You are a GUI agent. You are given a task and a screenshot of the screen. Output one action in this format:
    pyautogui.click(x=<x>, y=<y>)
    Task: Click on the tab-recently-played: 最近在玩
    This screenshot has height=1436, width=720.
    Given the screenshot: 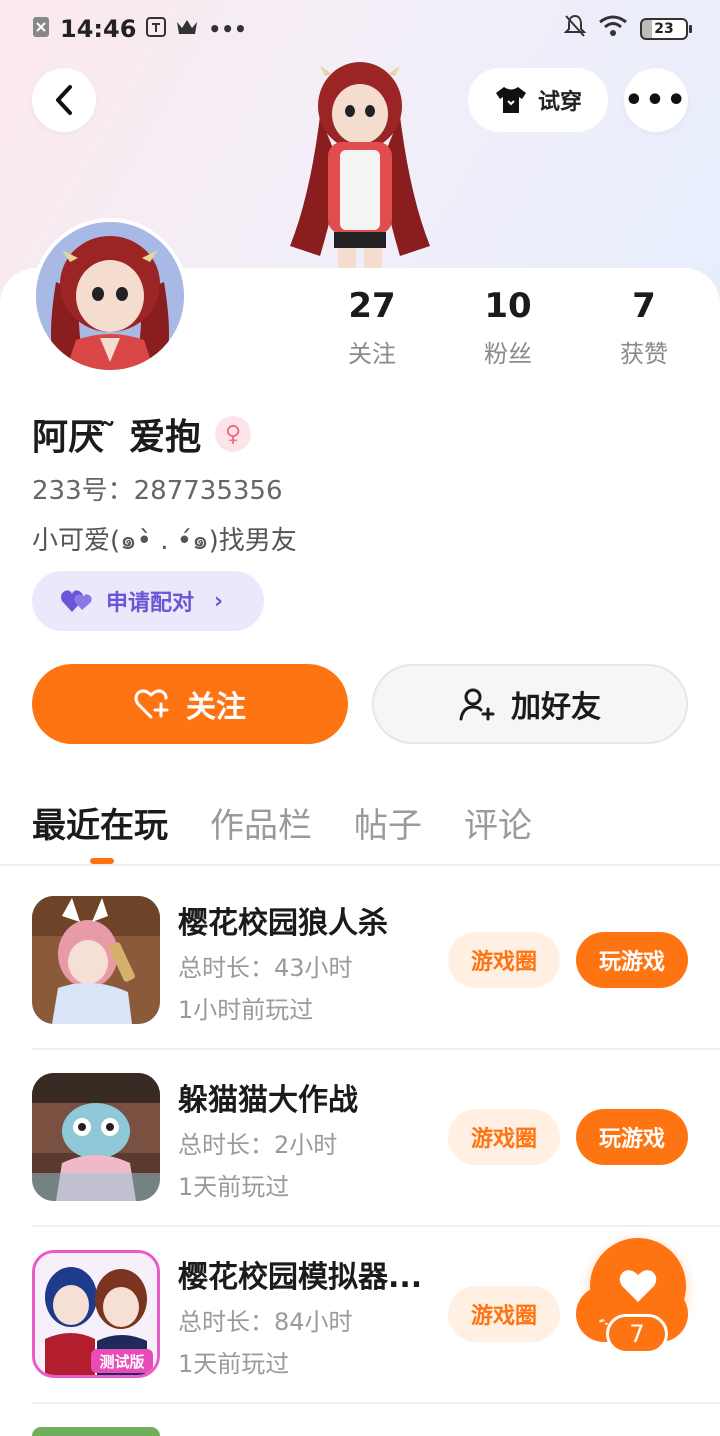 What is the action you would take?
    pyautogui.click(x=100, y=828)
    